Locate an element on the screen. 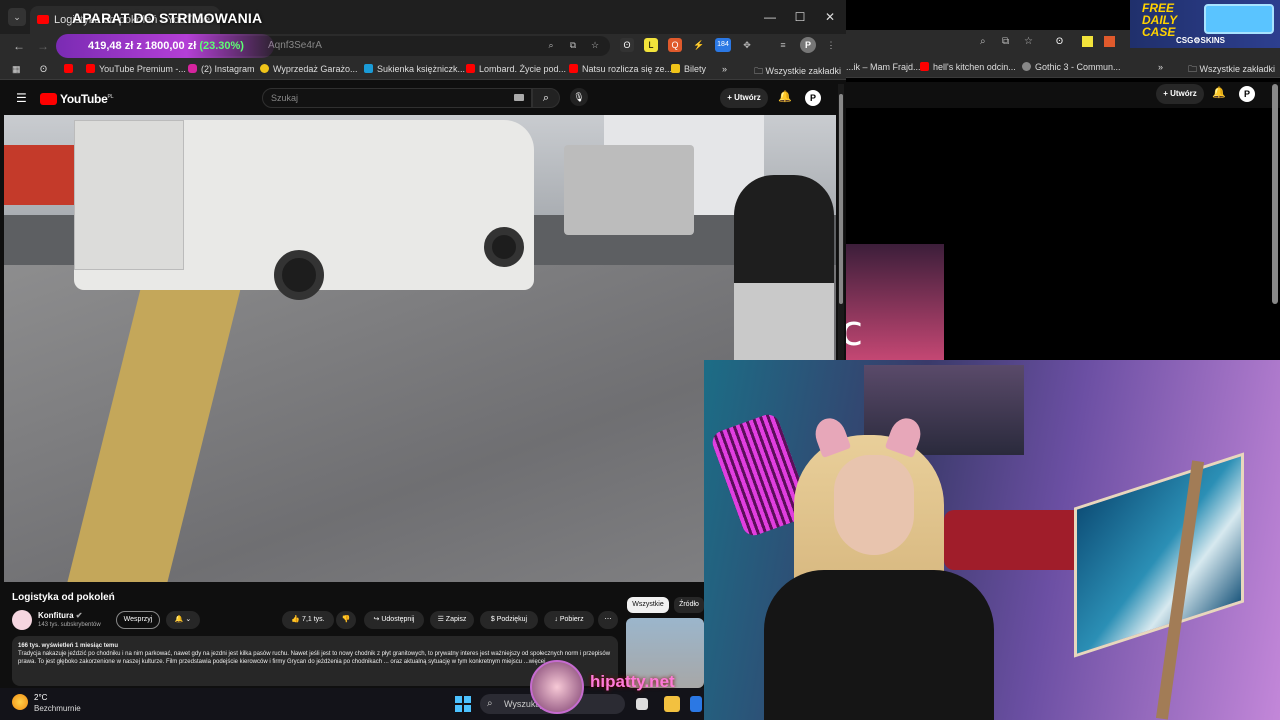 Image resolution: width=1280 pixels, height=720 pixels. save-button: ☰ Zapisz is located at coordinates (452, 620).